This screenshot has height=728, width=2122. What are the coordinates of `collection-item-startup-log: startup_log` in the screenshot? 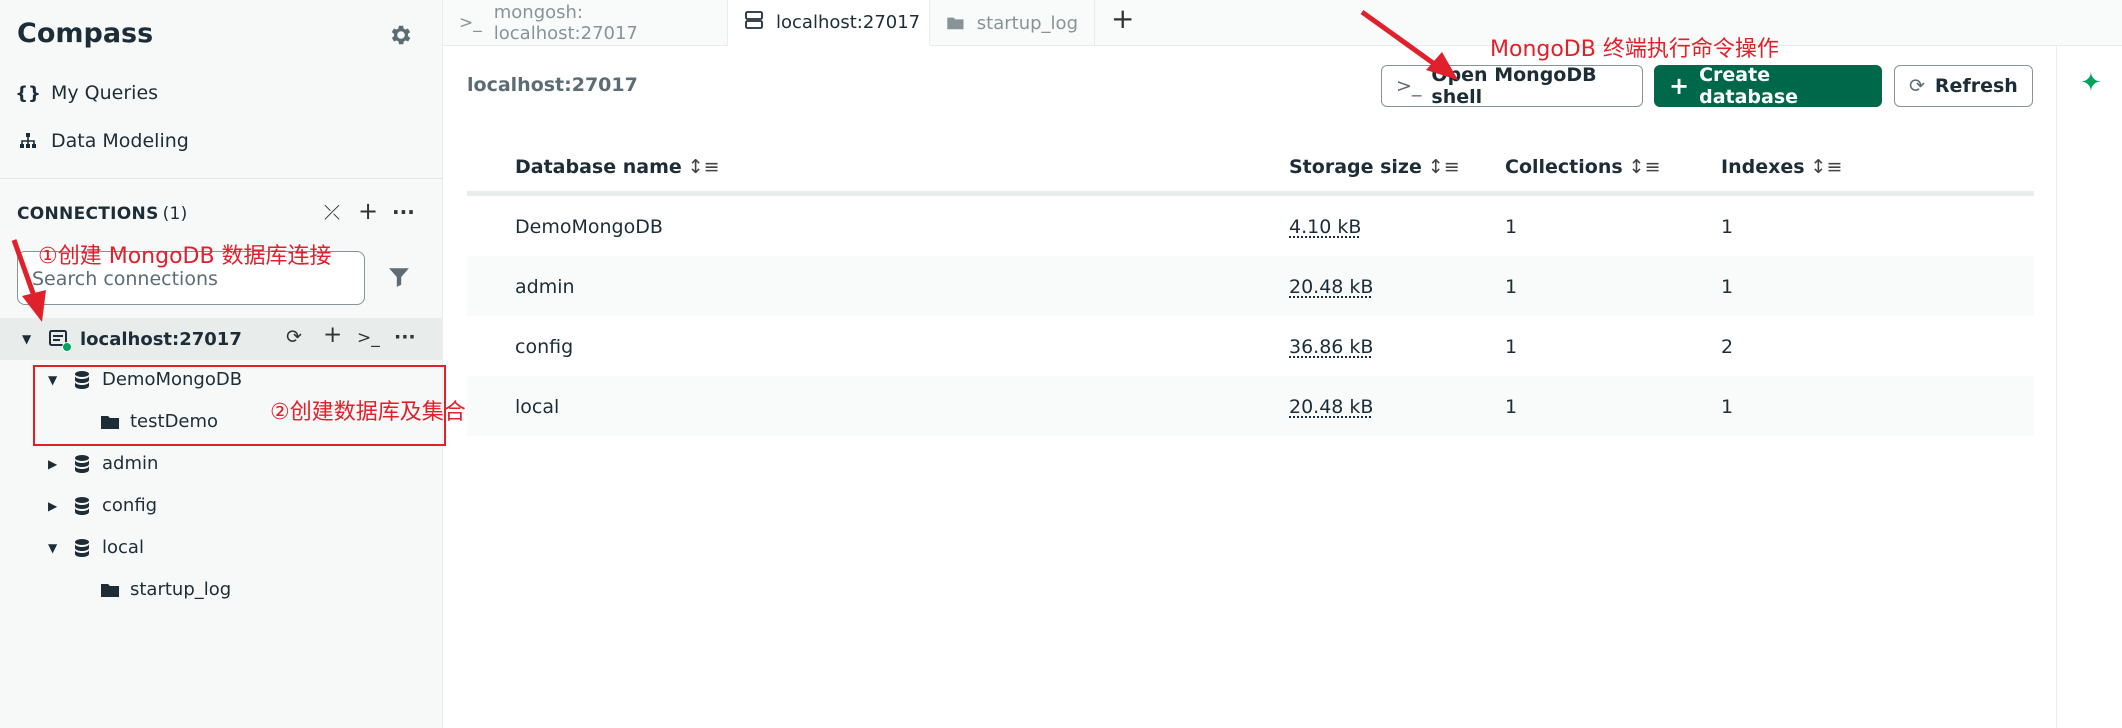 It's located at (165, 589).